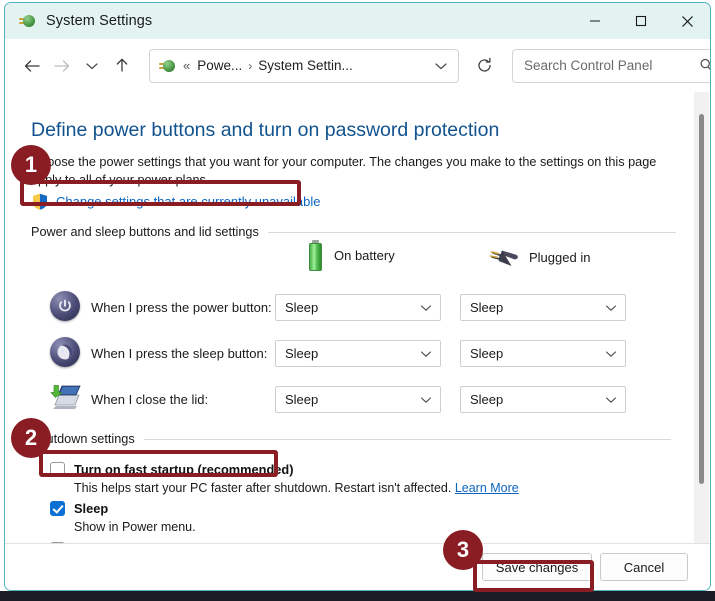 The height and width of the screenshot is (601, 715). I want to click on search-input, so click(604, 65).